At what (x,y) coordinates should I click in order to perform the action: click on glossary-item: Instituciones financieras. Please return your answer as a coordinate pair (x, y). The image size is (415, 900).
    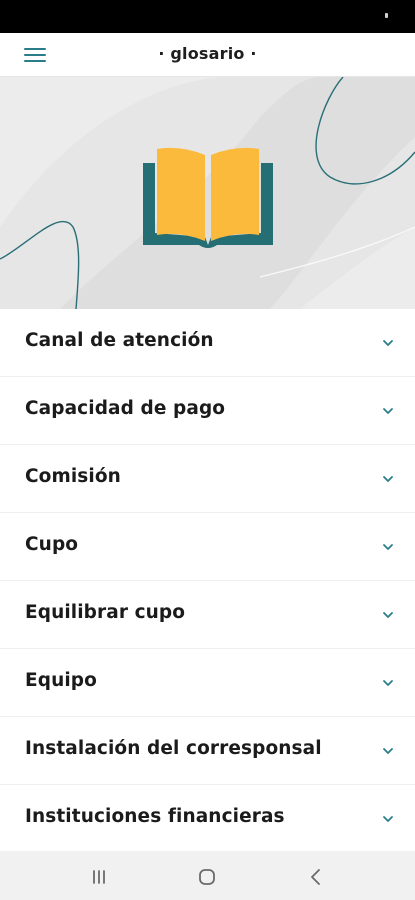
    Looking at the image, I should click on (207, 819).